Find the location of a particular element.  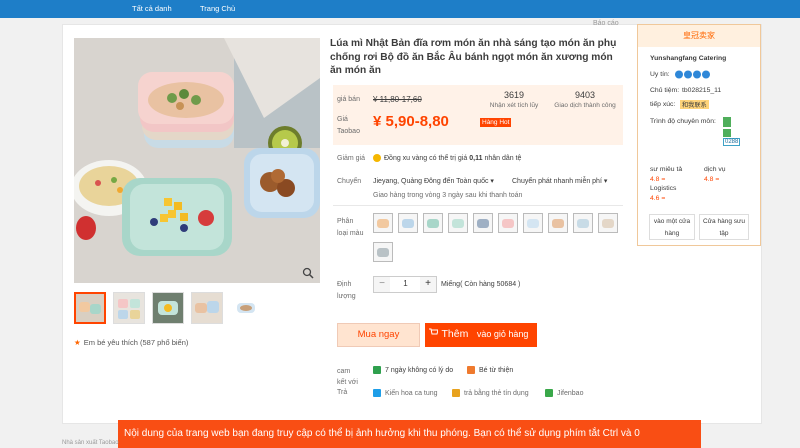

trades-label: Giao dịch thành công is located at coordinates (585, 105).